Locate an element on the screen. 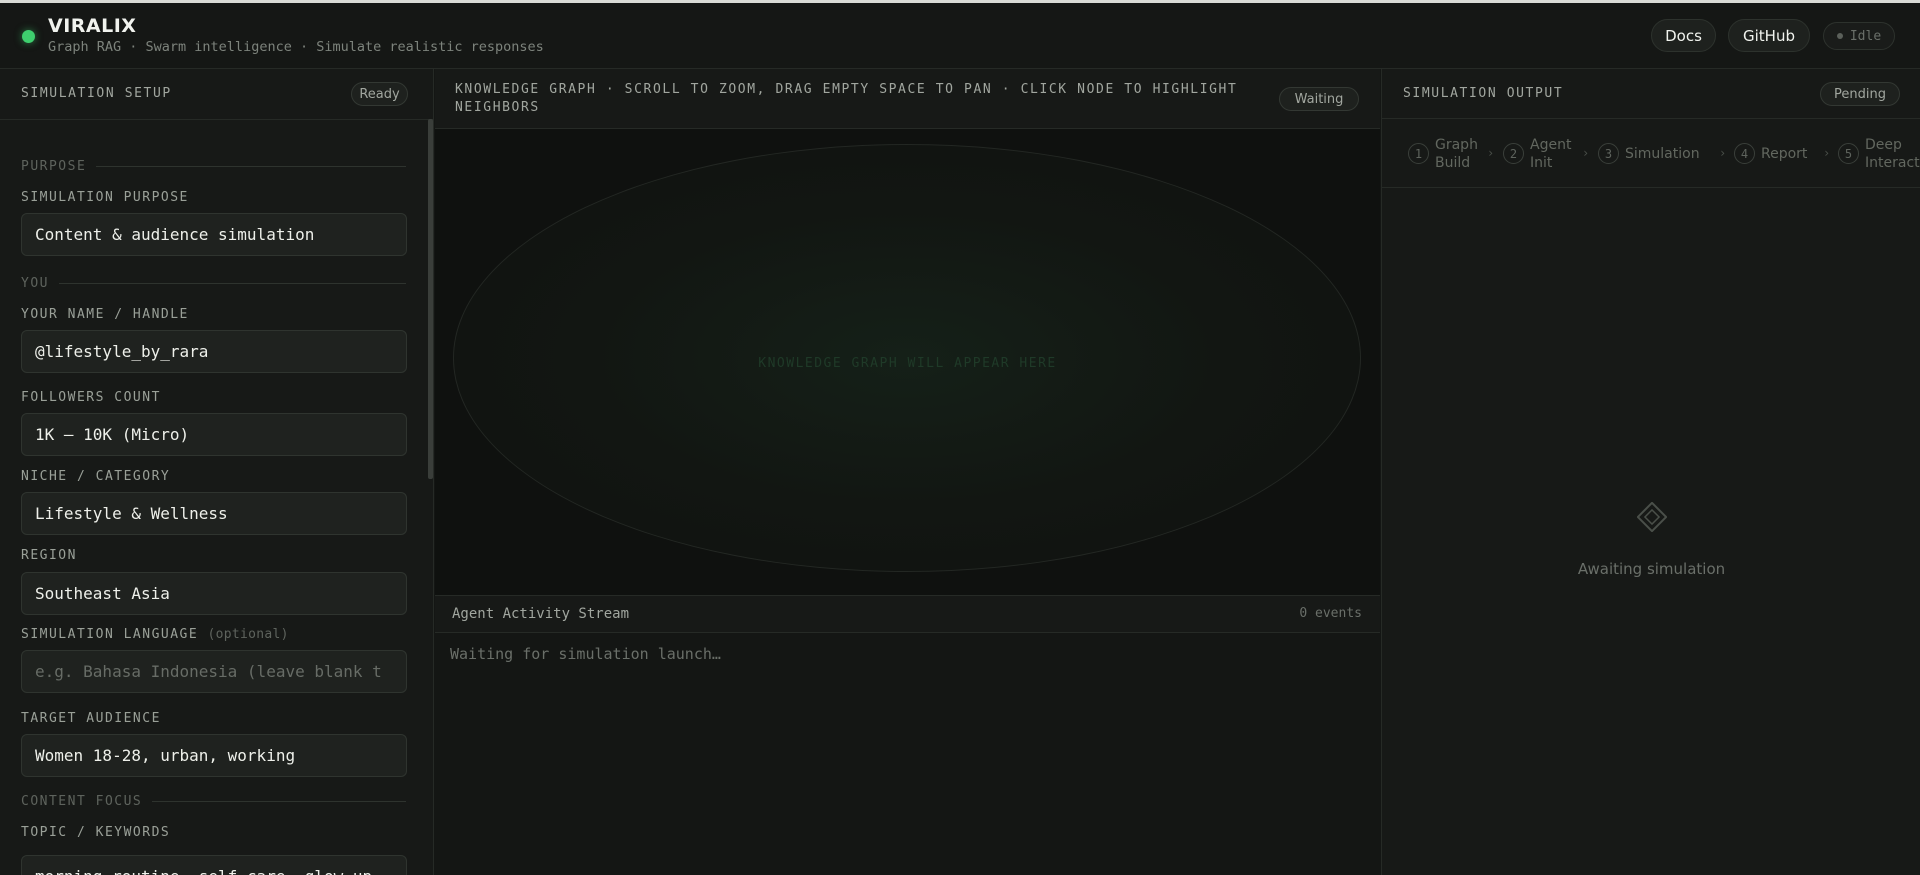 The height and width of the screenshot is (875, 1920). step-deep-interaction: 5 Deep Interaction is located at coordinates (1879, 153).